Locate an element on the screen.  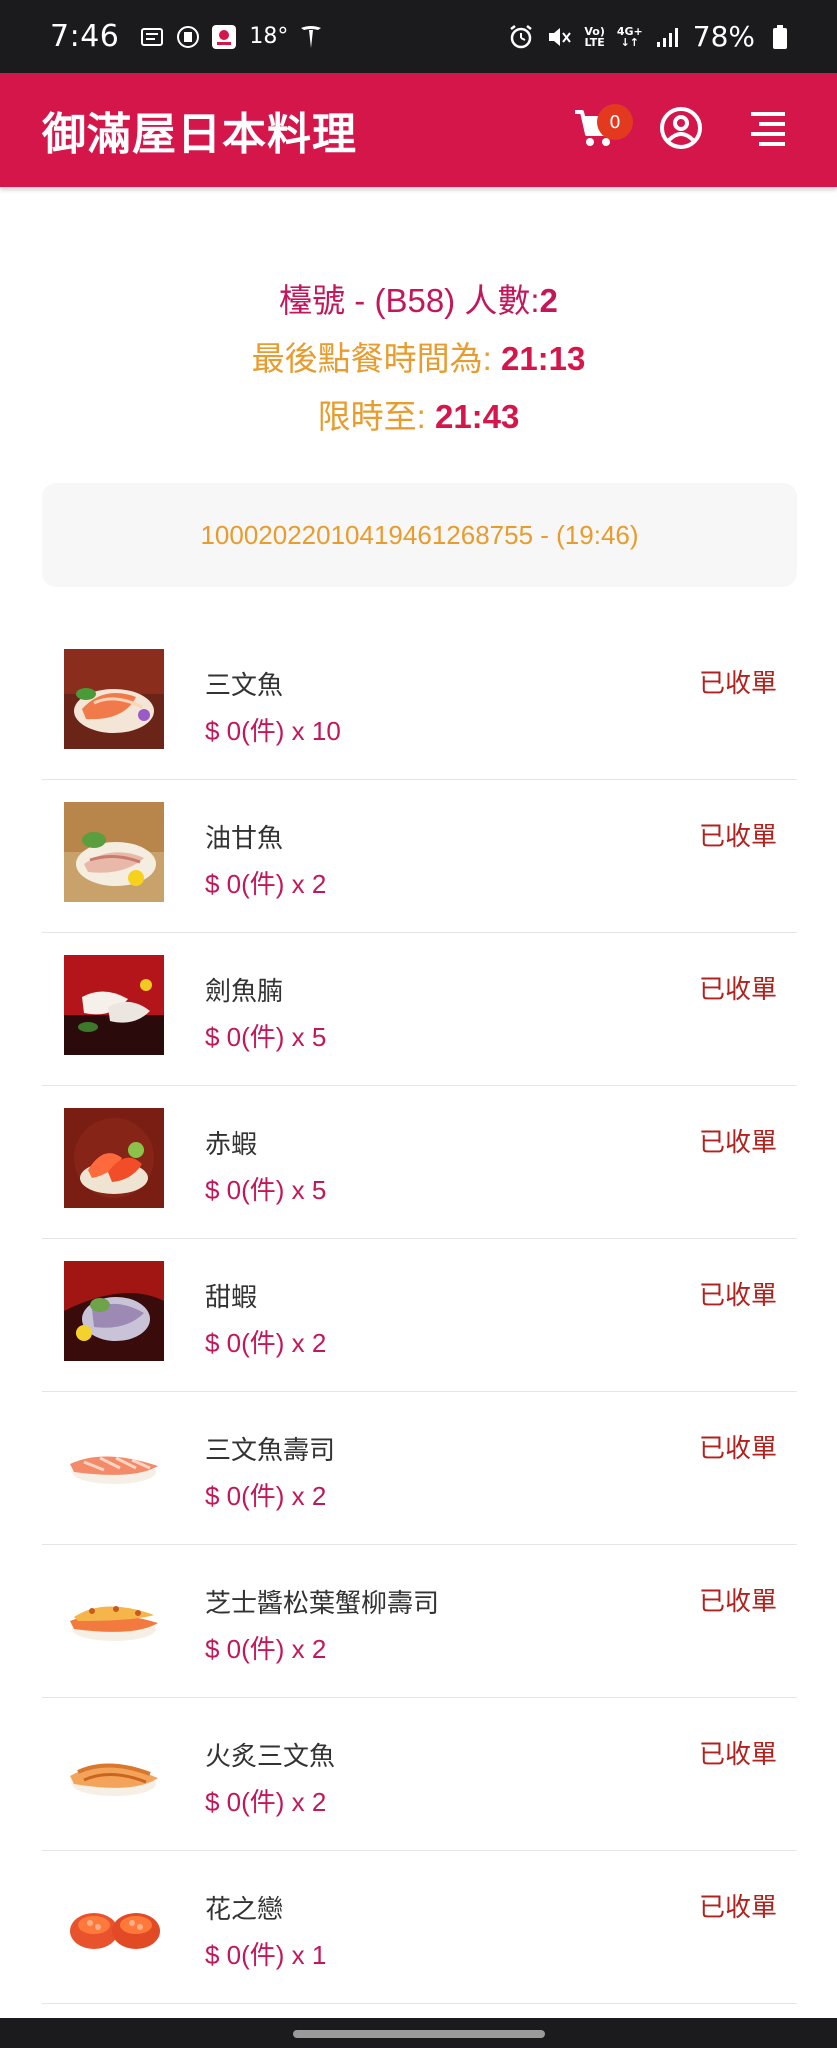
volte-indicator: Vo) LTE is located at coordinates (594, 36).